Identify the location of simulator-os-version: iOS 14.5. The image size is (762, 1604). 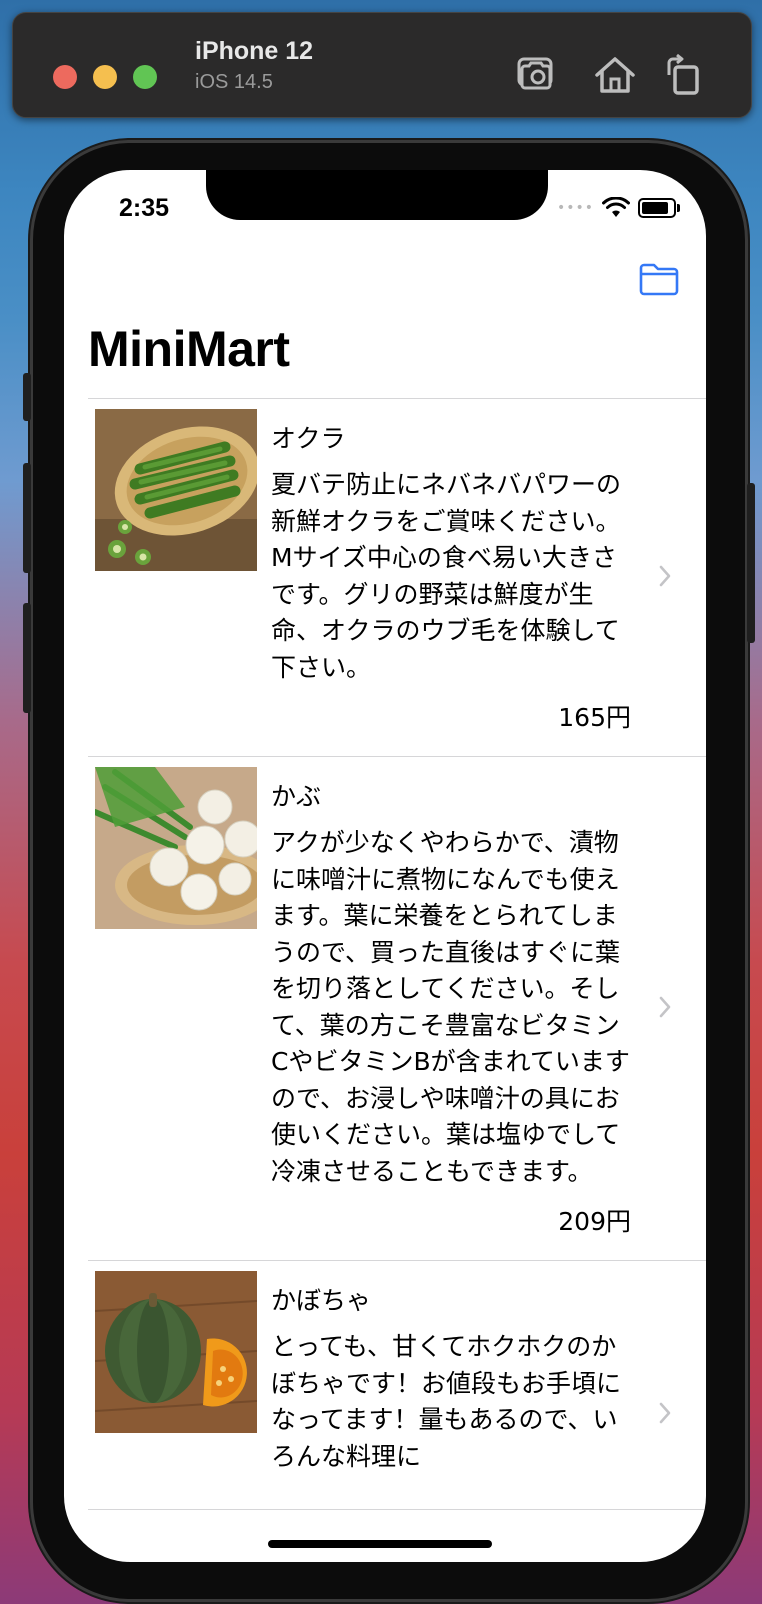
(234, 82).